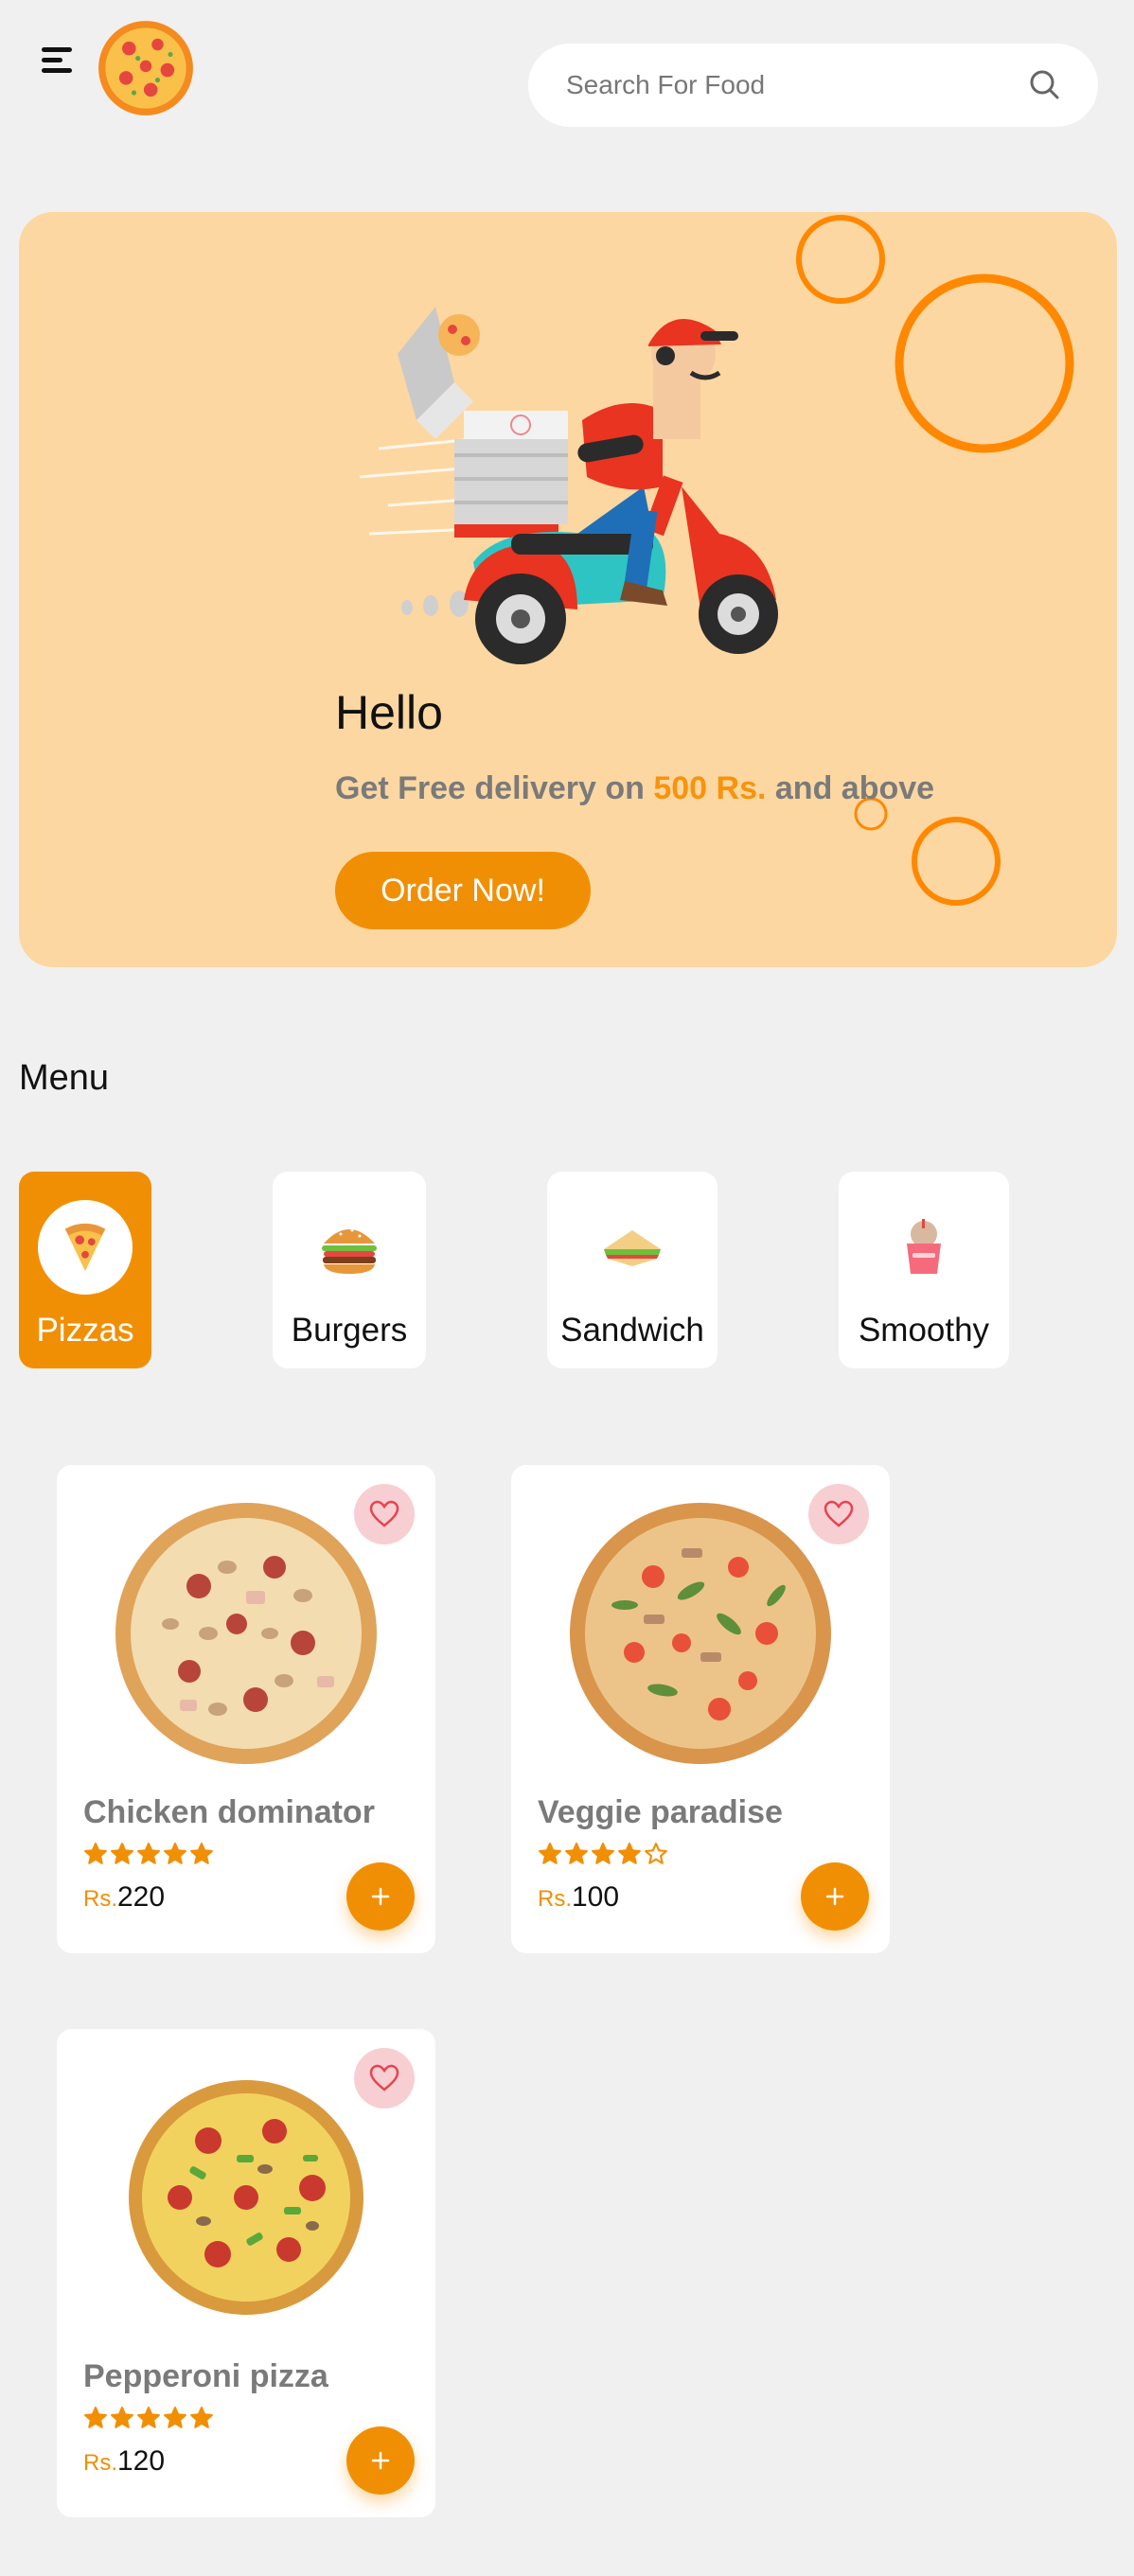 This screenshot has height=2576, width=1134. What do you see at coordinates (632, 1247) in the screenshot?
I see `sandwich-icon` at bounding box center [632, 1247].